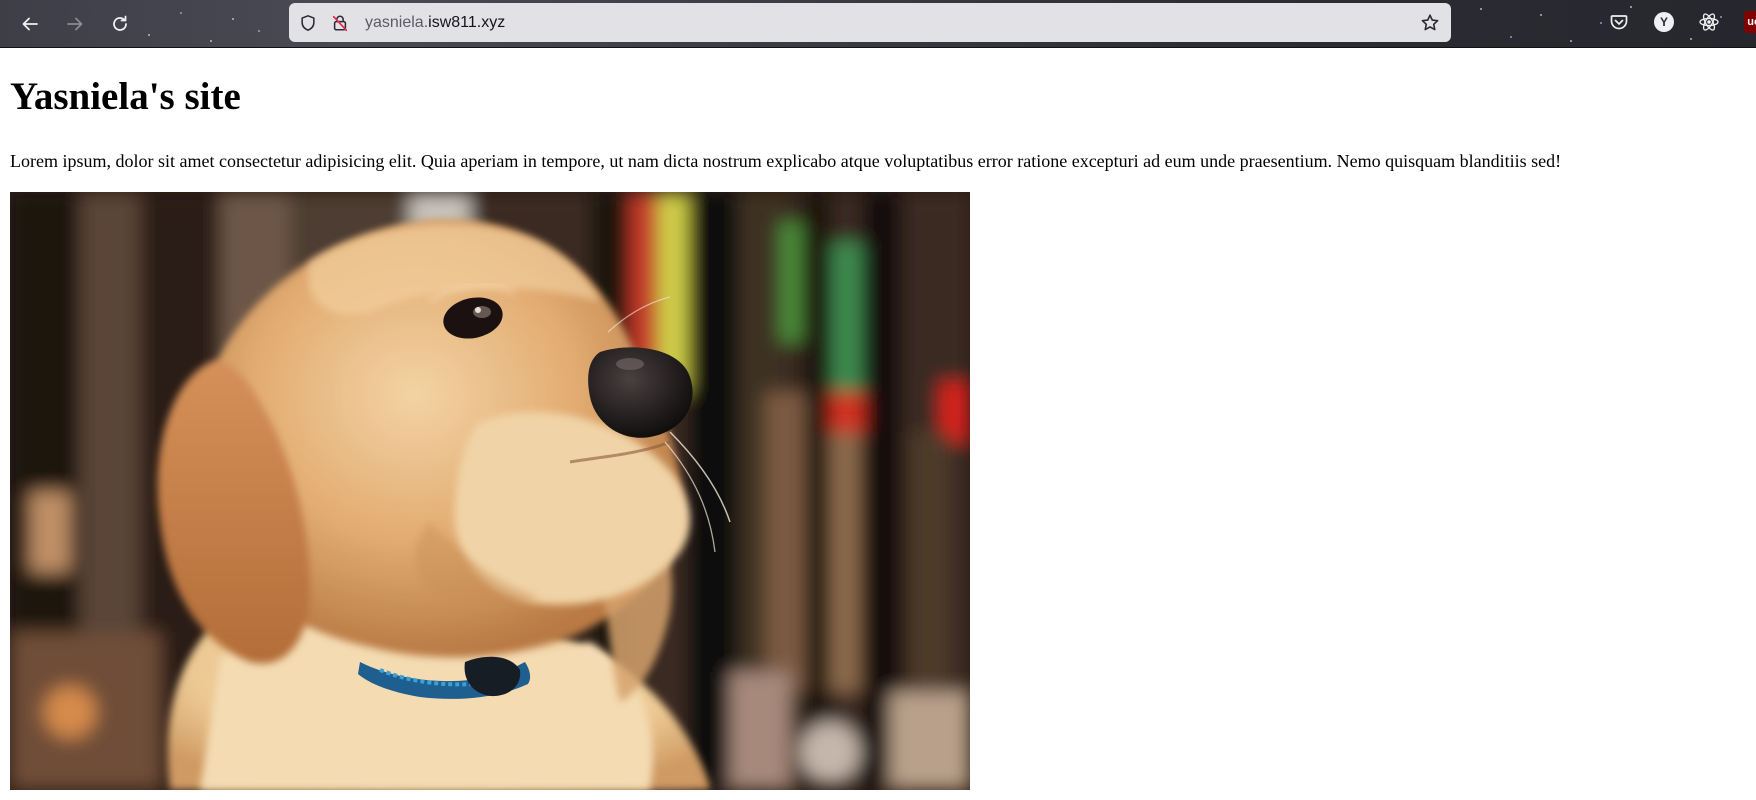 The width and height of the screenshot is (1756, 800). I want to click on react-devtools-icon, so click(1709, 22).